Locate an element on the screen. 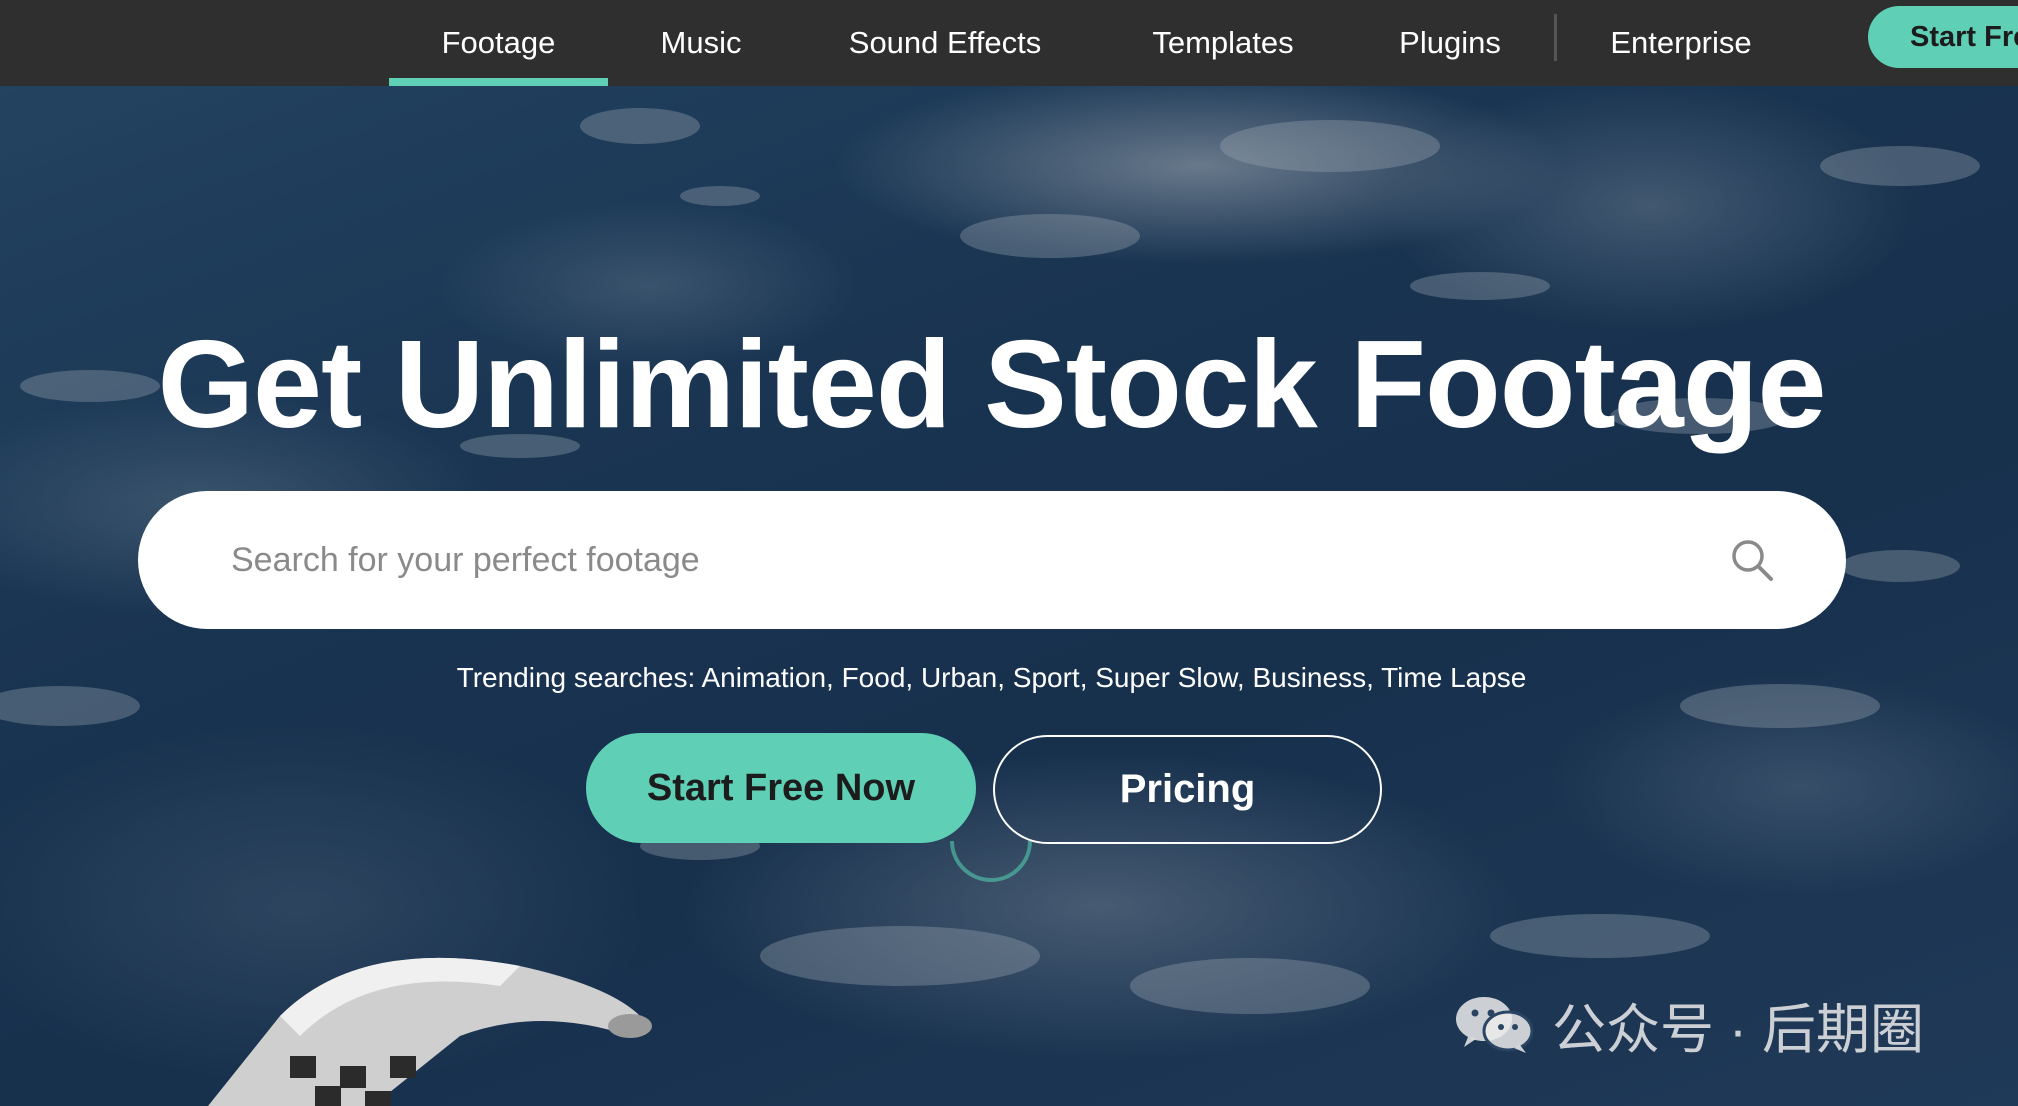 The height and width of the screenshot is (1106, 2018). nav-divider is located at coordinates (1555, 37).